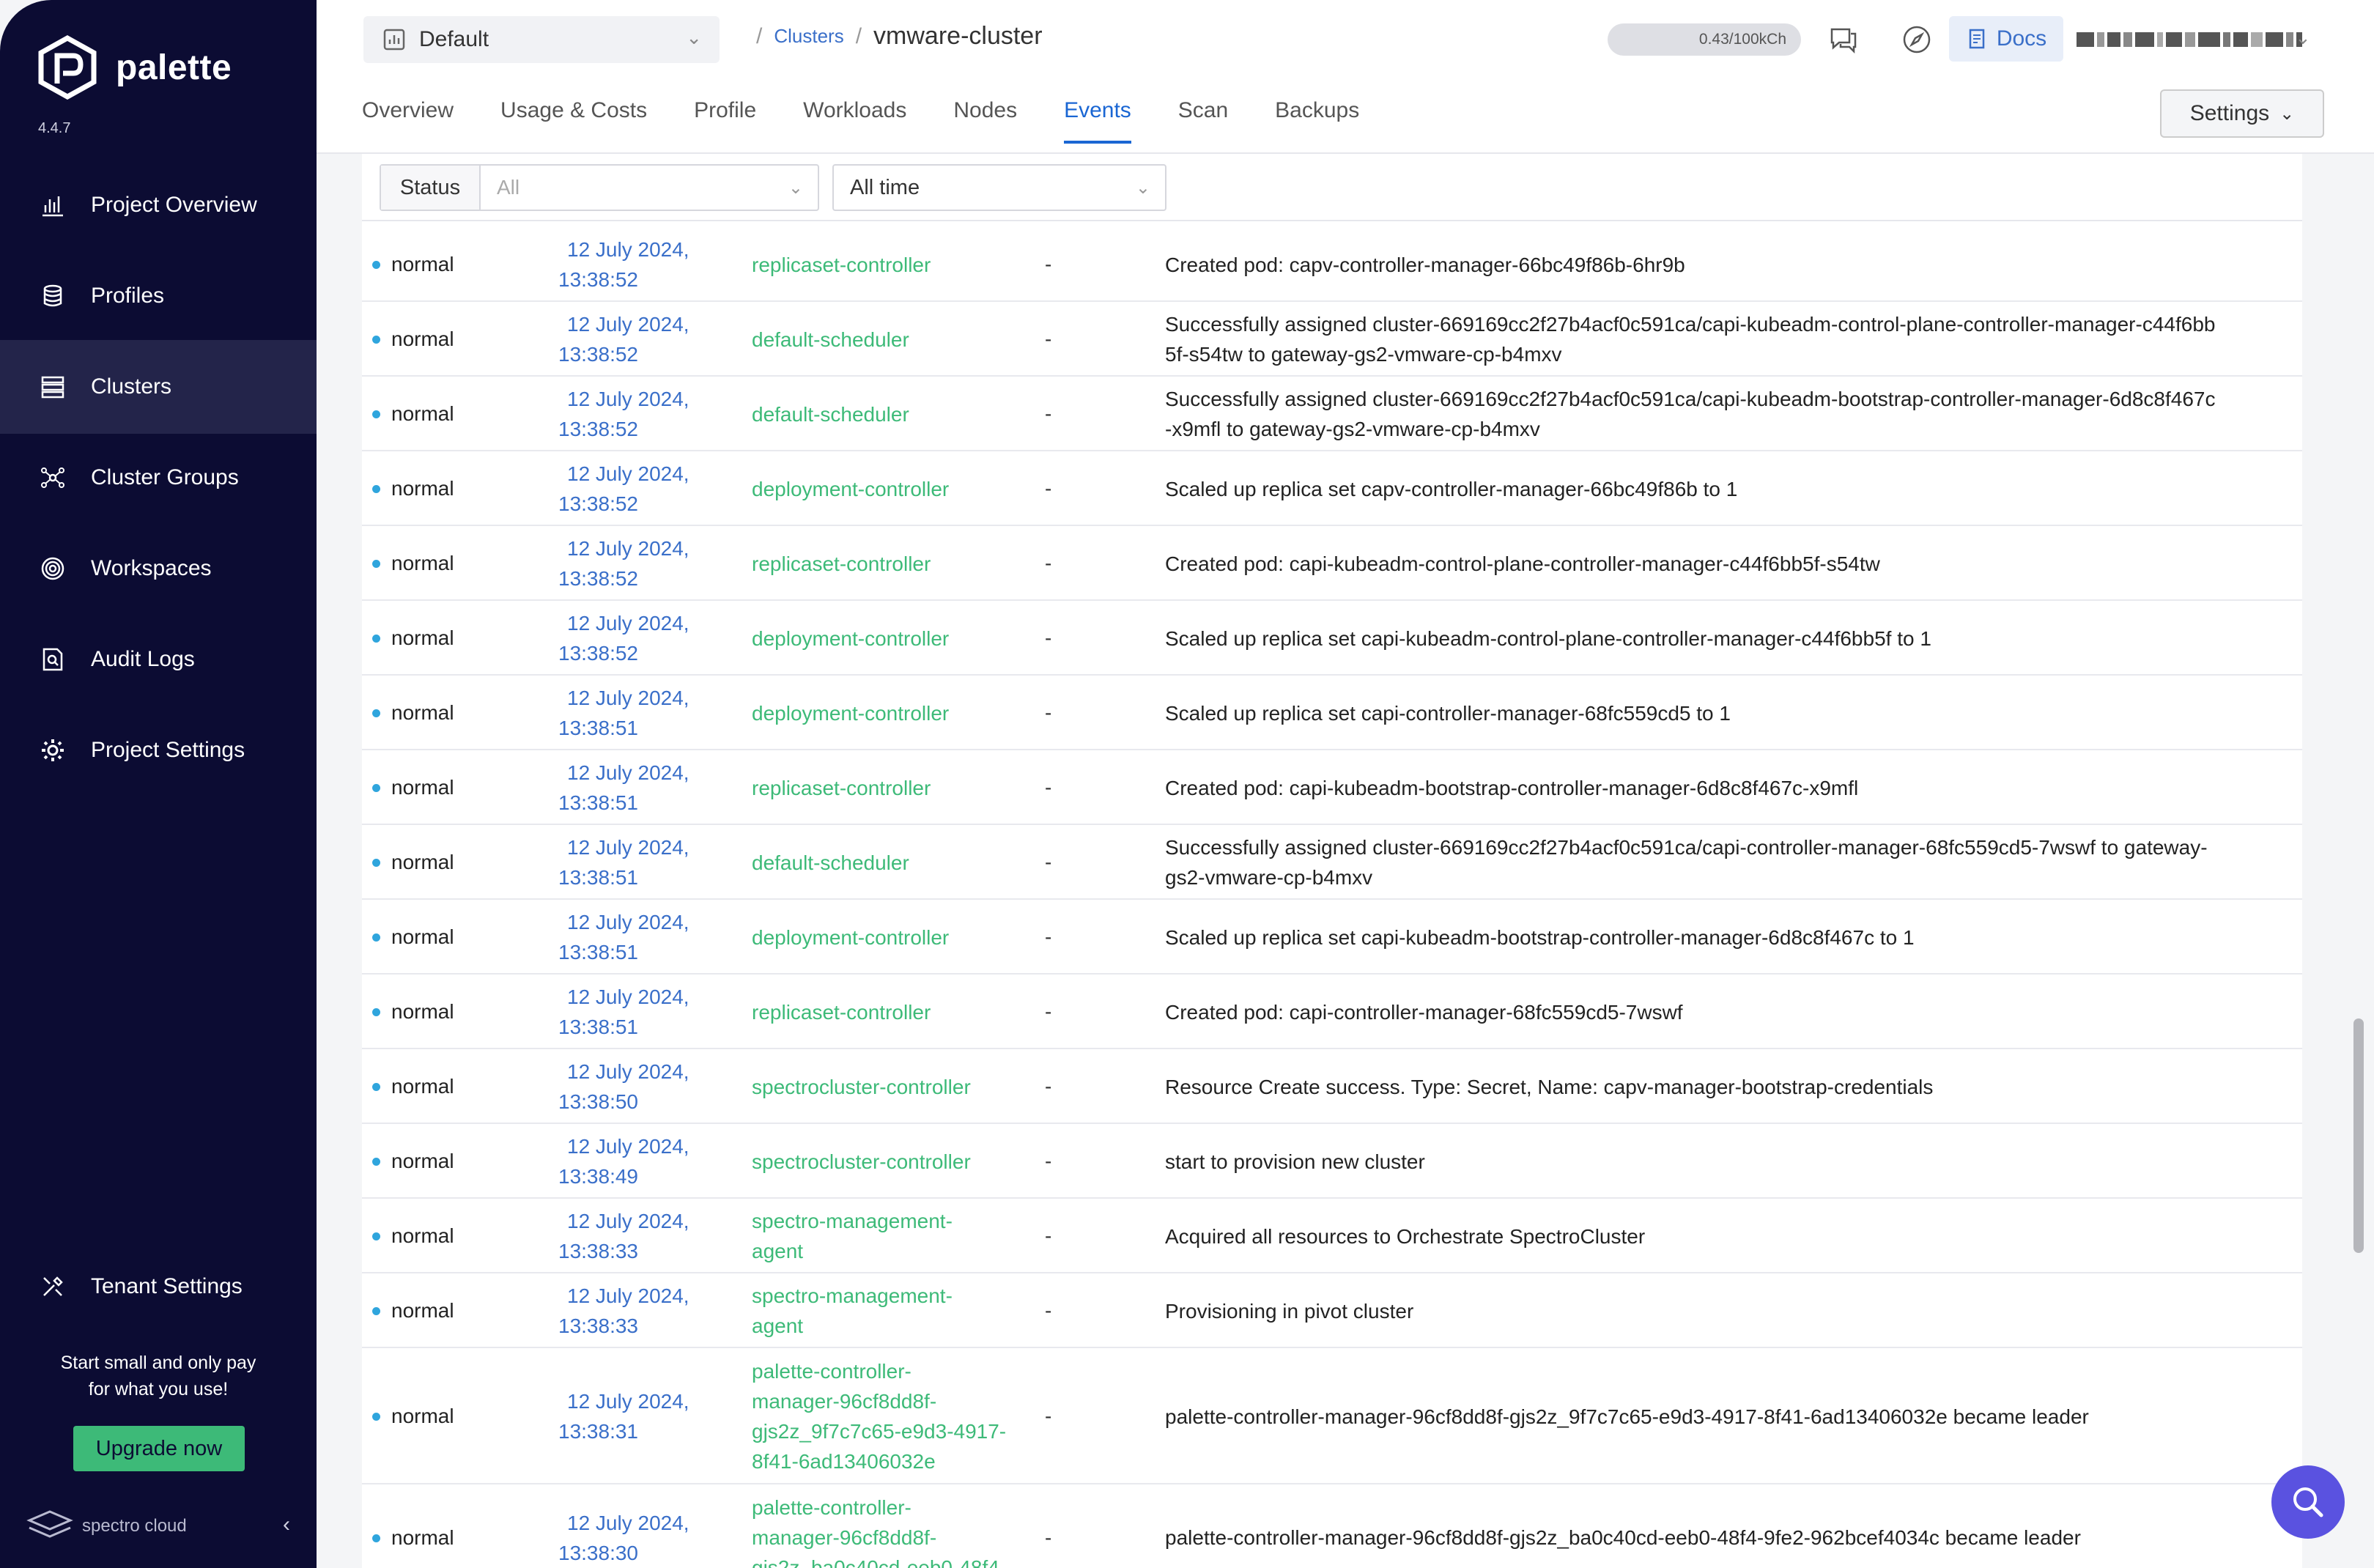 The image size is (2374, 1568). What do you see at coordinates (158, 660) in the screenshot?
I see `sidebar-item-audit-logs: Audit Logs` at bounding box center [158, 660].